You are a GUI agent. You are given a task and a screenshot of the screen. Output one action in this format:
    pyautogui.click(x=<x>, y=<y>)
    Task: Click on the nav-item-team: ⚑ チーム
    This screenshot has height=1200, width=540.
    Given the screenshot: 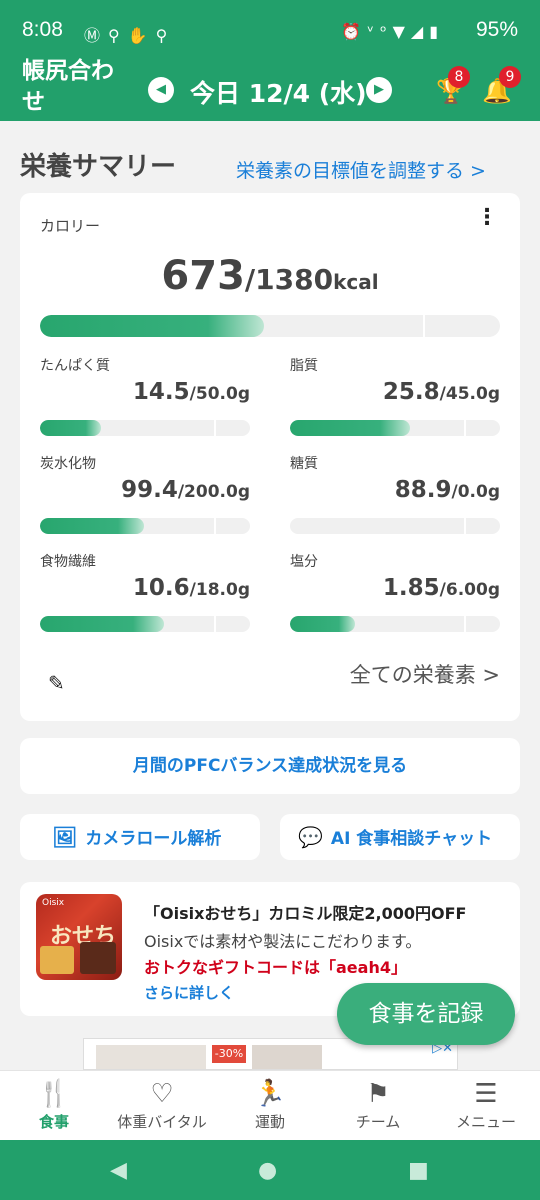 What is the action you would take?
    pyautogui.click(x=378, y=1106)
    